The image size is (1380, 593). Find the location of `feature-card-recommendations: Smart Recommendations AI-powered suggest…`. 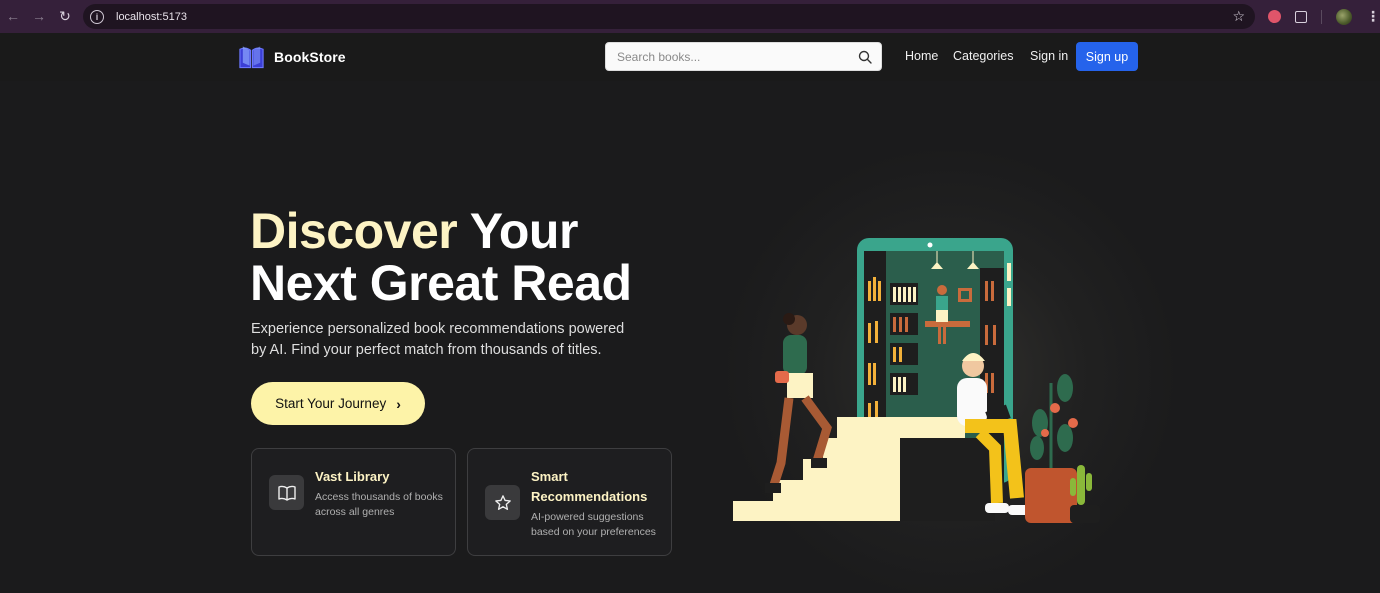

feature-card-recommendations: Smart Recommendations AI-powered suggest… is located at coordinates (569, 502).